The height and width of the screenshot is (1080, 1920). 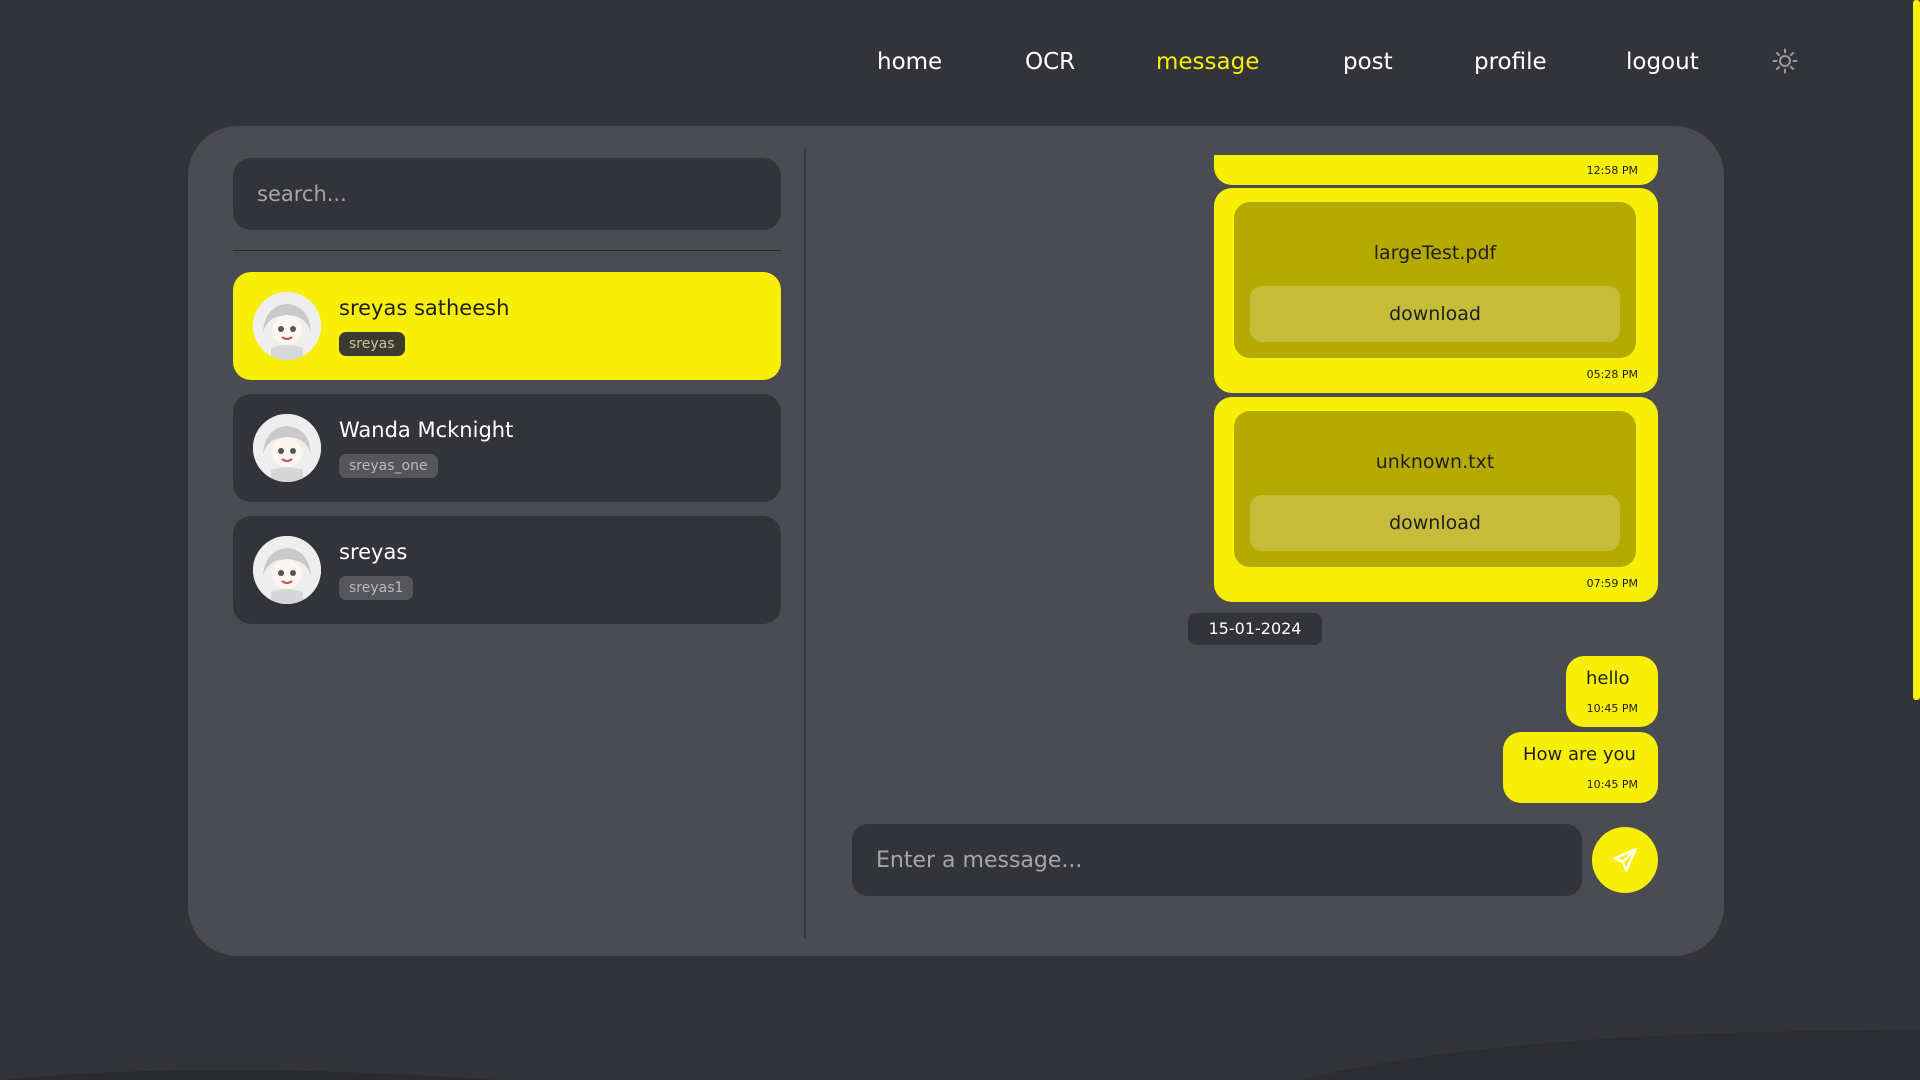 I want to click on file-name: largeTest.pdf, so click(x=1435, y=253).